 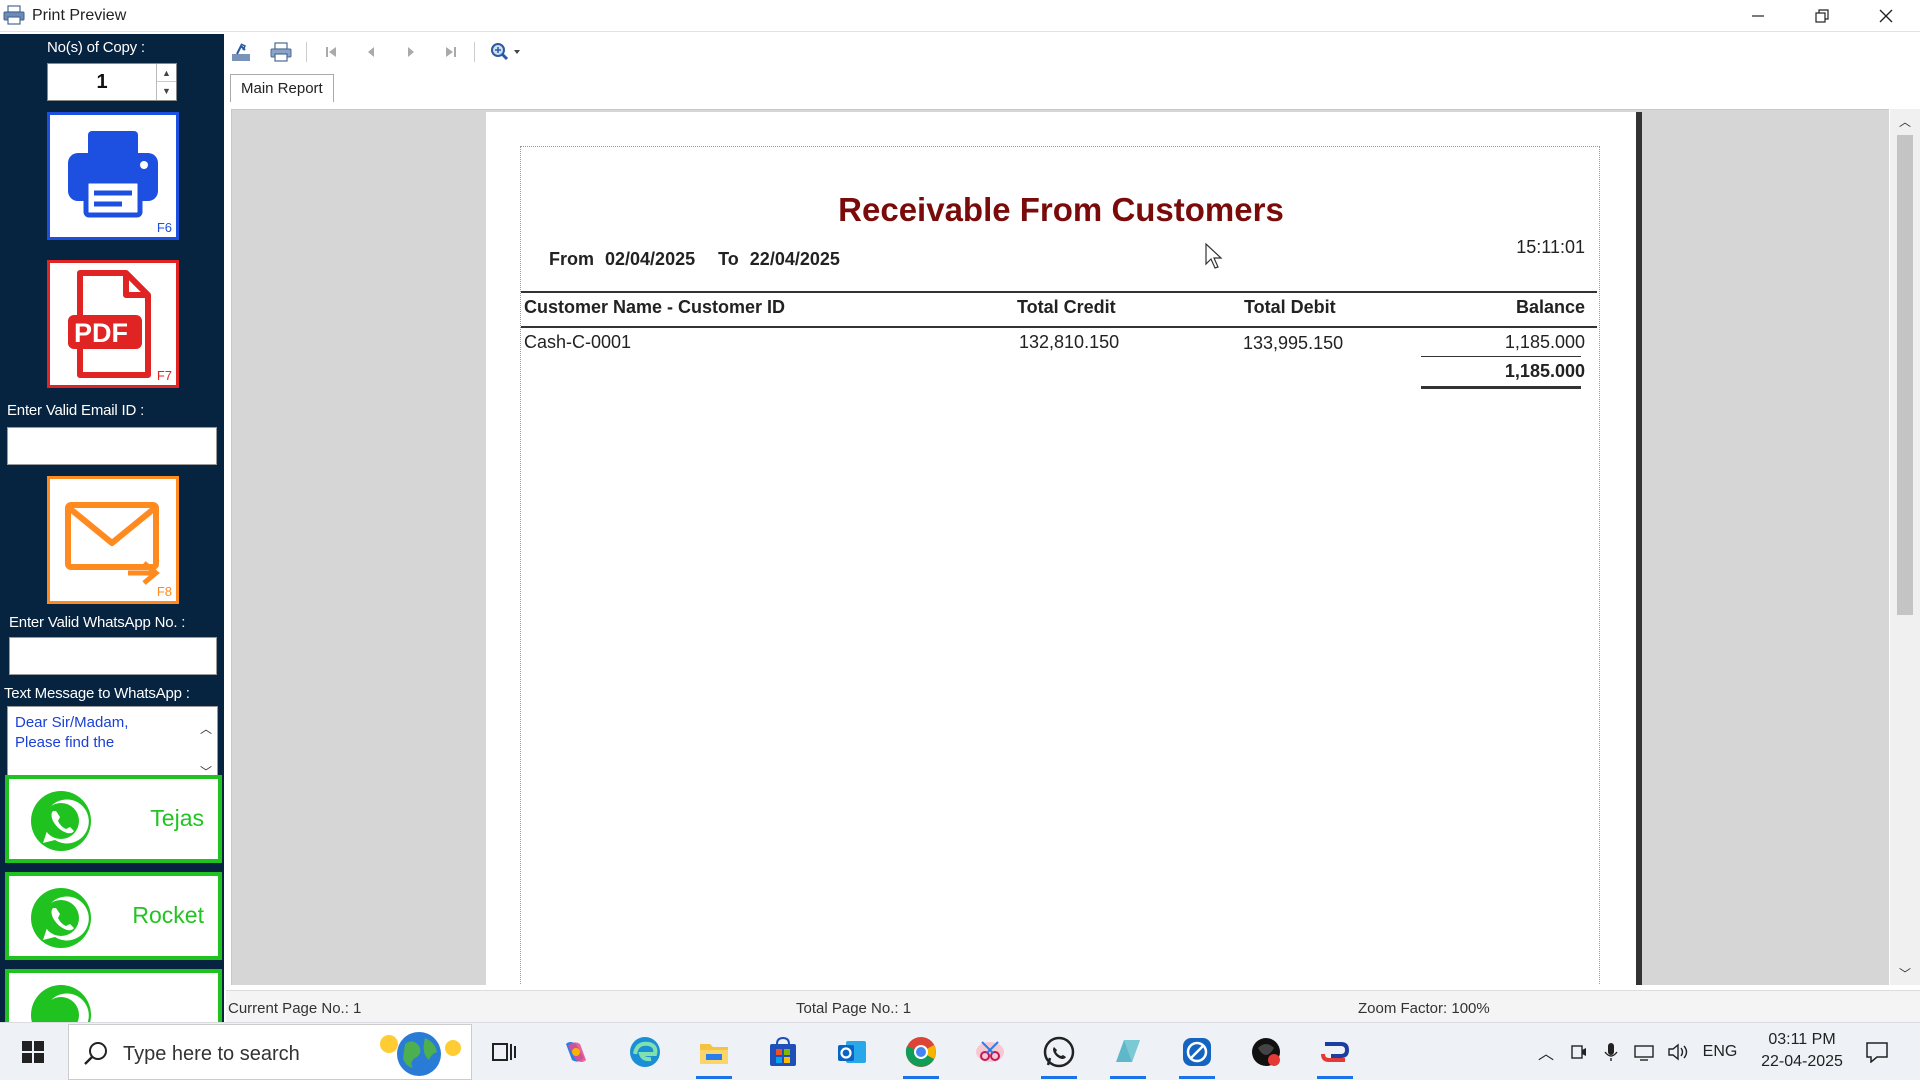 What do you see at coordinates (113, 916) in the screenshot?
I see `whatsapp-button-rocket: Rocket` at bounding box center [113, 916].